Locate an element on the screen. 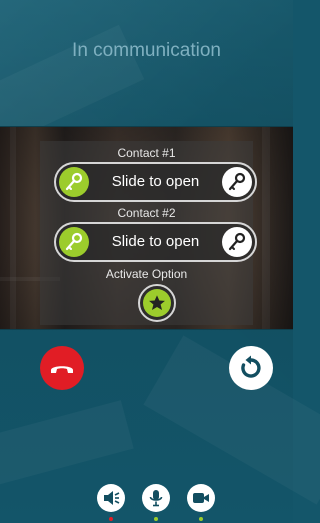  rotate-icon is located at coordinates (251, 366).